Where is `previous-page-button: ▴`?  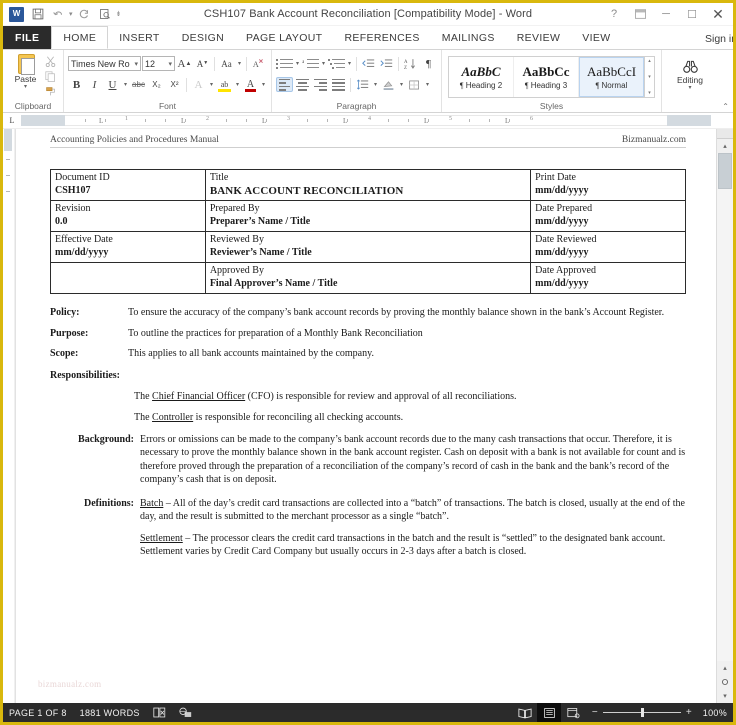 previous-page-button: ▴ is located at coordinates (725, 668).